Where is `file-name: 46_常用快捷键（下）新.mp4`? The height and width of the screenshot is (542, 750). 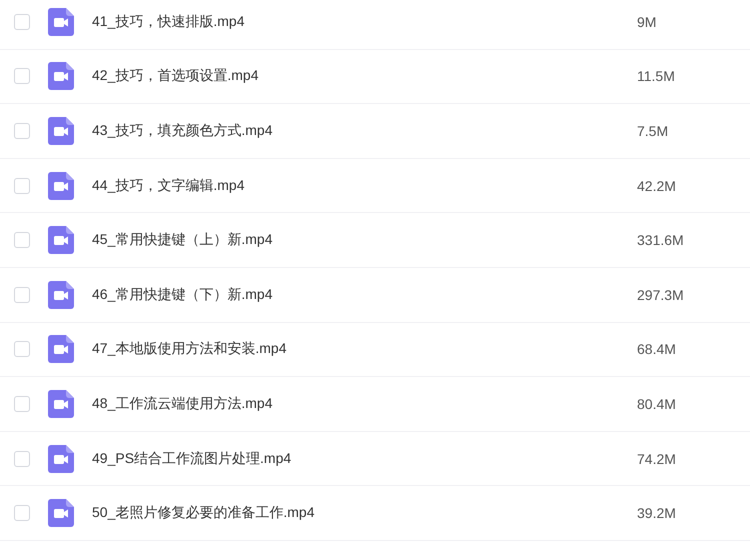
file-name: 46_常用快捷键（下）新.mp4 is located at coordinates (362, 295).